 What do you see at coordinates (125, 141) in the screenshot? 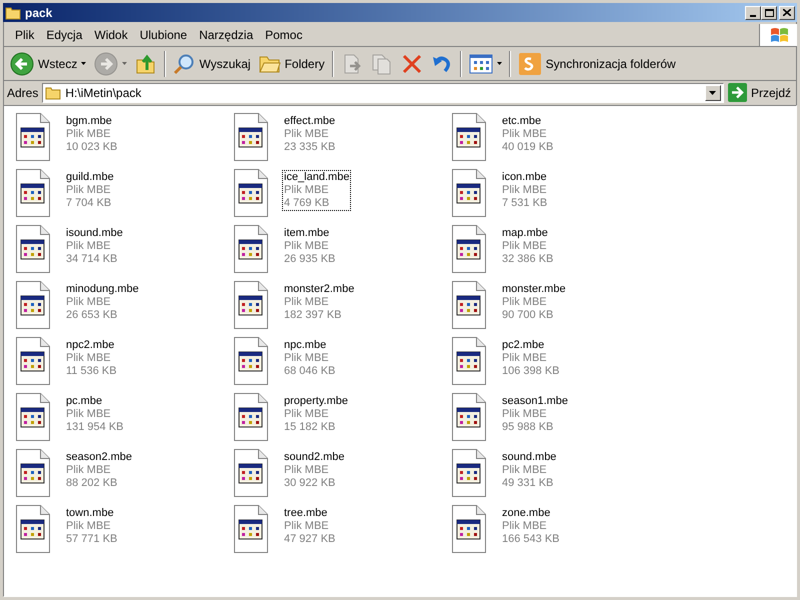
I see `file-item: bgm.mbe Plik MBE 10 023 KB` at bounding box center [125, 141].